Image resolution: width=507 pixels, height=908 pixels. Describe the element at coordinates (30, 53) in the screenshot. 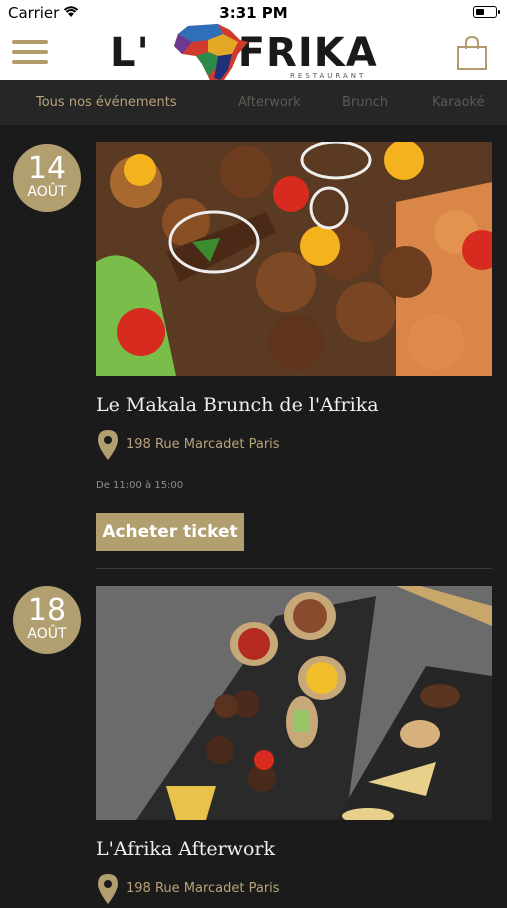

I see `hamburger-menu-icon` at that location.